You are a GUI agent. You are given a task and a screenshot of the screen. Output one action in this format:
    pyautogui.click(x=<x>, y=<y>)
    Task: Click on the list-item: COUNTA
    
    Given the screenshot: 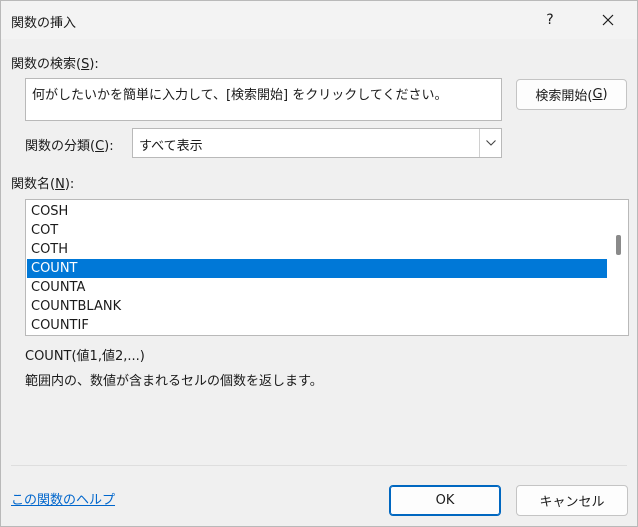 What is the action you would take?
    pyautogui.click(x=317, y=287)
    